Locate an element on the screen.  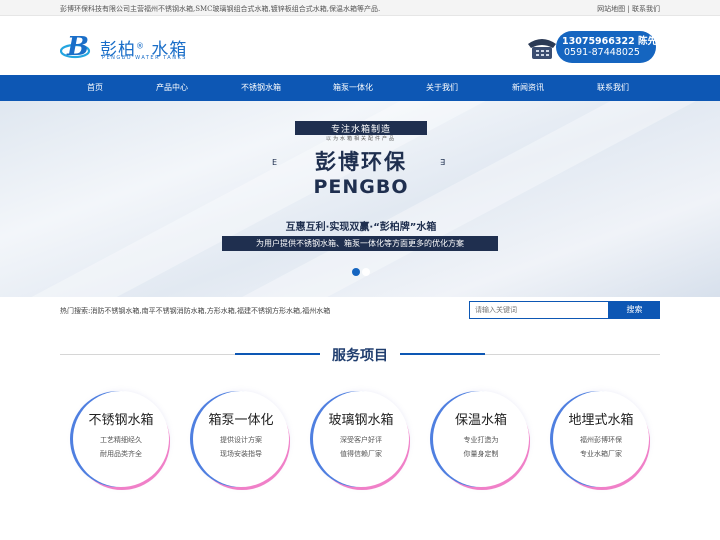
slide-dot is located at coordinates (366, 272).